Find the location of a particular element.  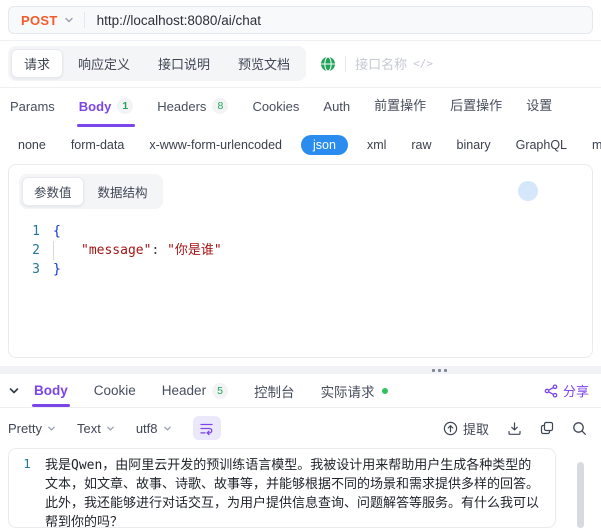

tab-data-structure: 数据结构 is located at coordinates (123, 191).